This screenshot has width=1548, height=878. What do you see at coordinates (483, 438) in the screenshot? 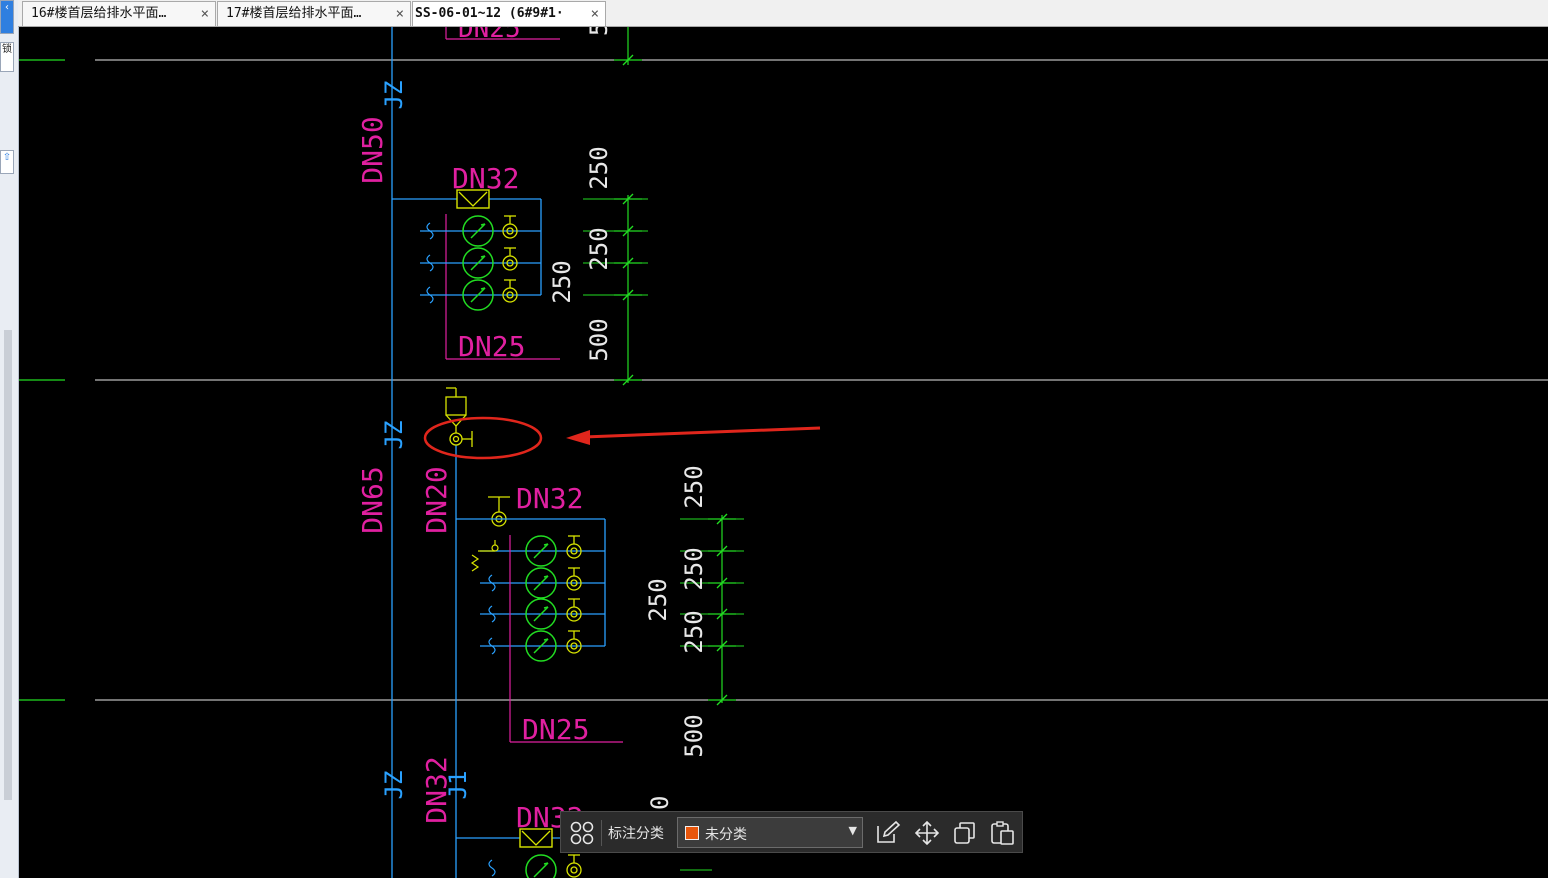
I see `annotation-highlight-ellipse` at bounding box center [483, 438].